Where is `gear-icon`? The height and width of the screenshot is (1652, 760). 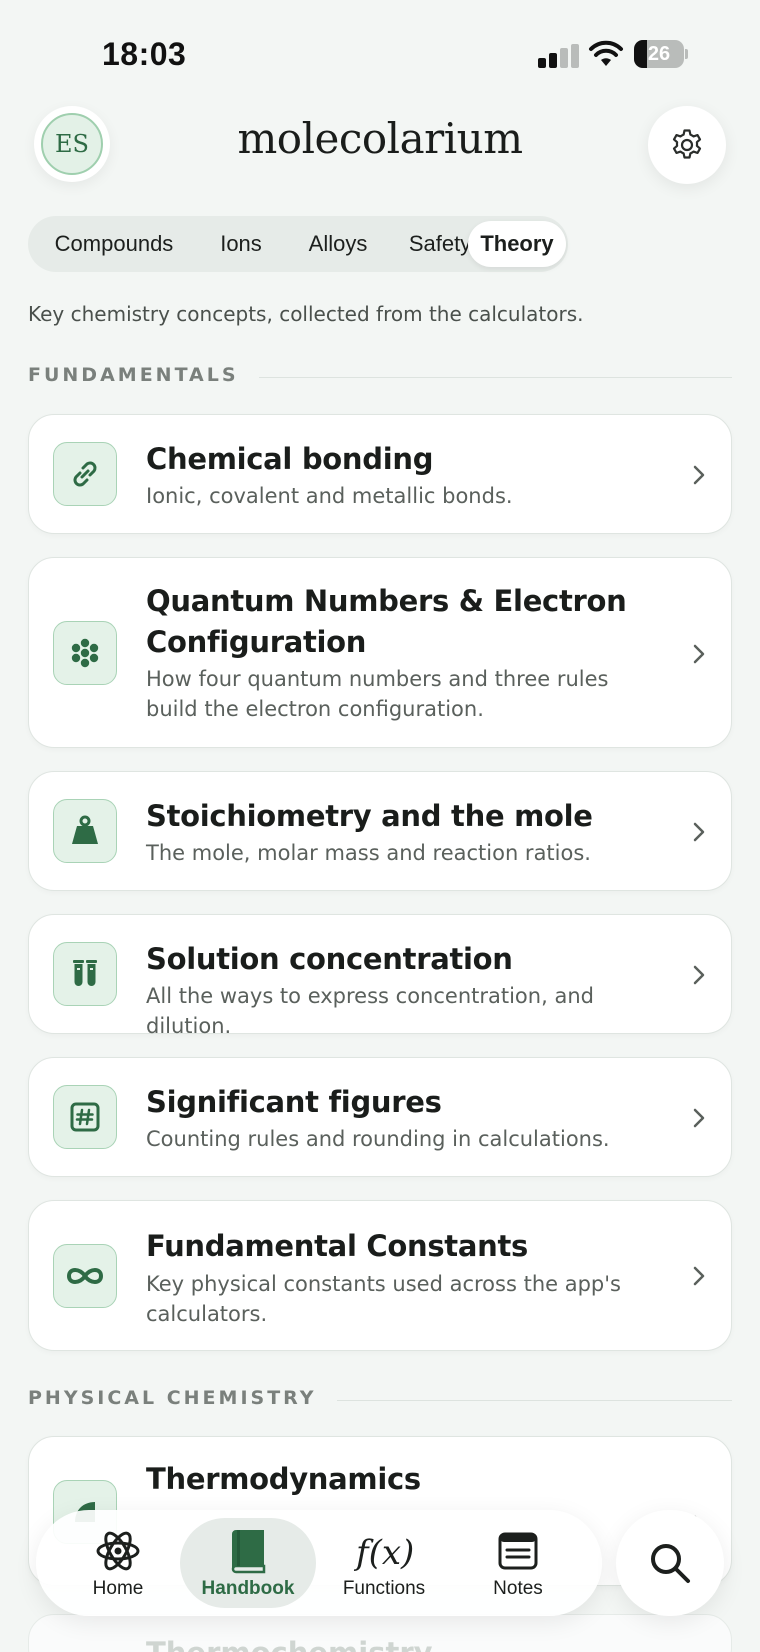
gear-icon is located at coordinates (687, 144).